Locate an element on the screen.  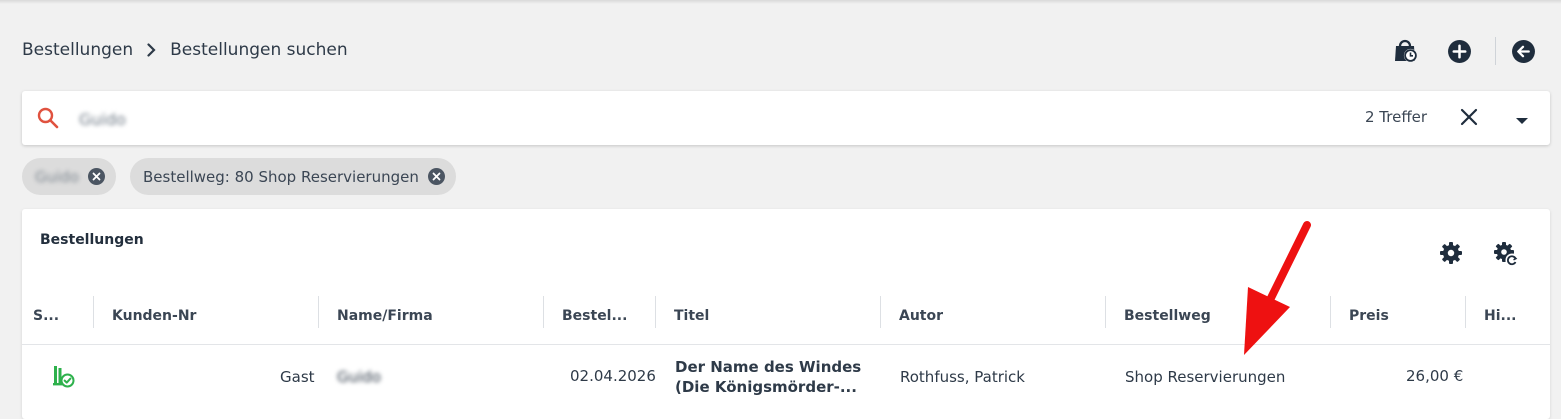
filter-chip-bestellweg: Bestellweg: 80 Shop Reservierungen is located at coordinates (293, 176).